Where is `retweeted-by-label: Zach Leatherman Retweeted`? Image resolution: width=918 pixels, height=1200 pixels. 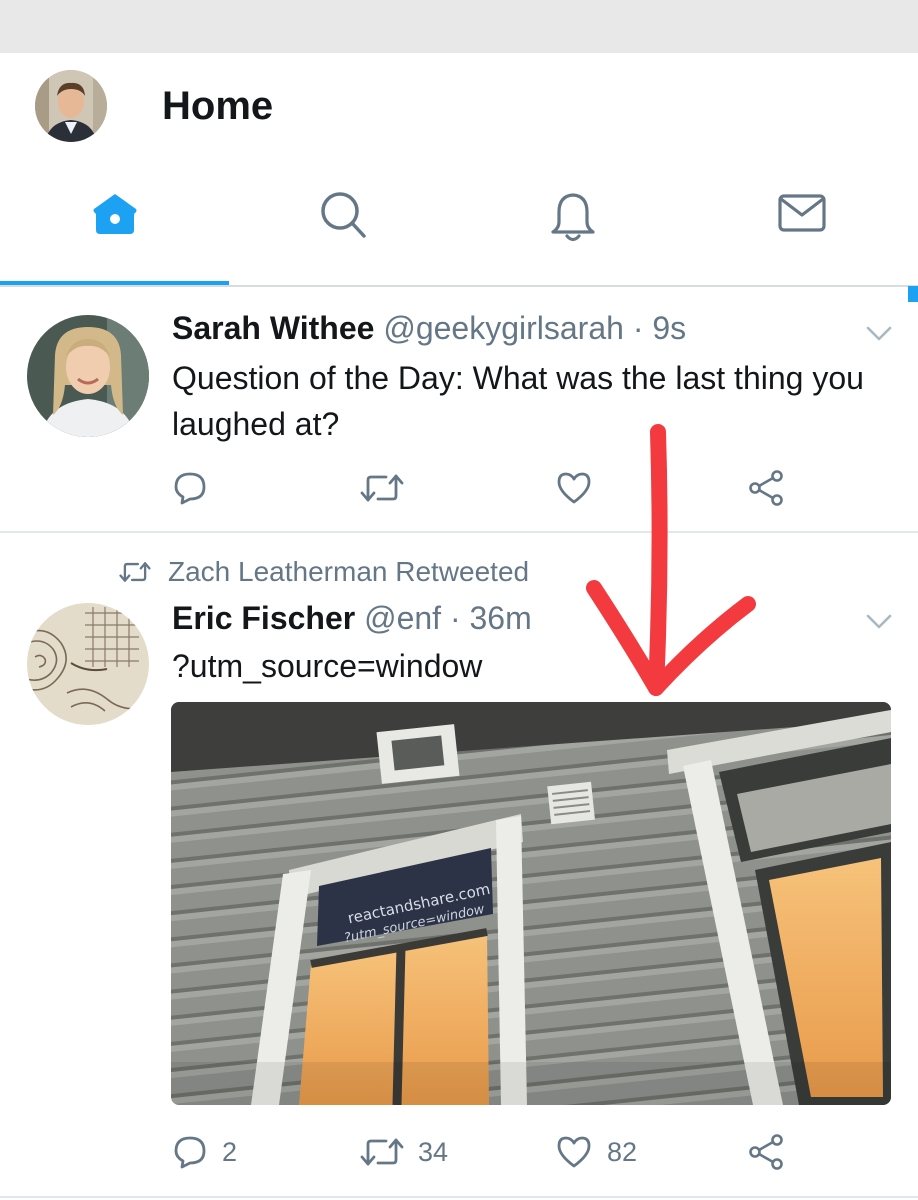 retweeted-by-label: Zach Leatherman Retweeted is located at coordinates (348, 572).